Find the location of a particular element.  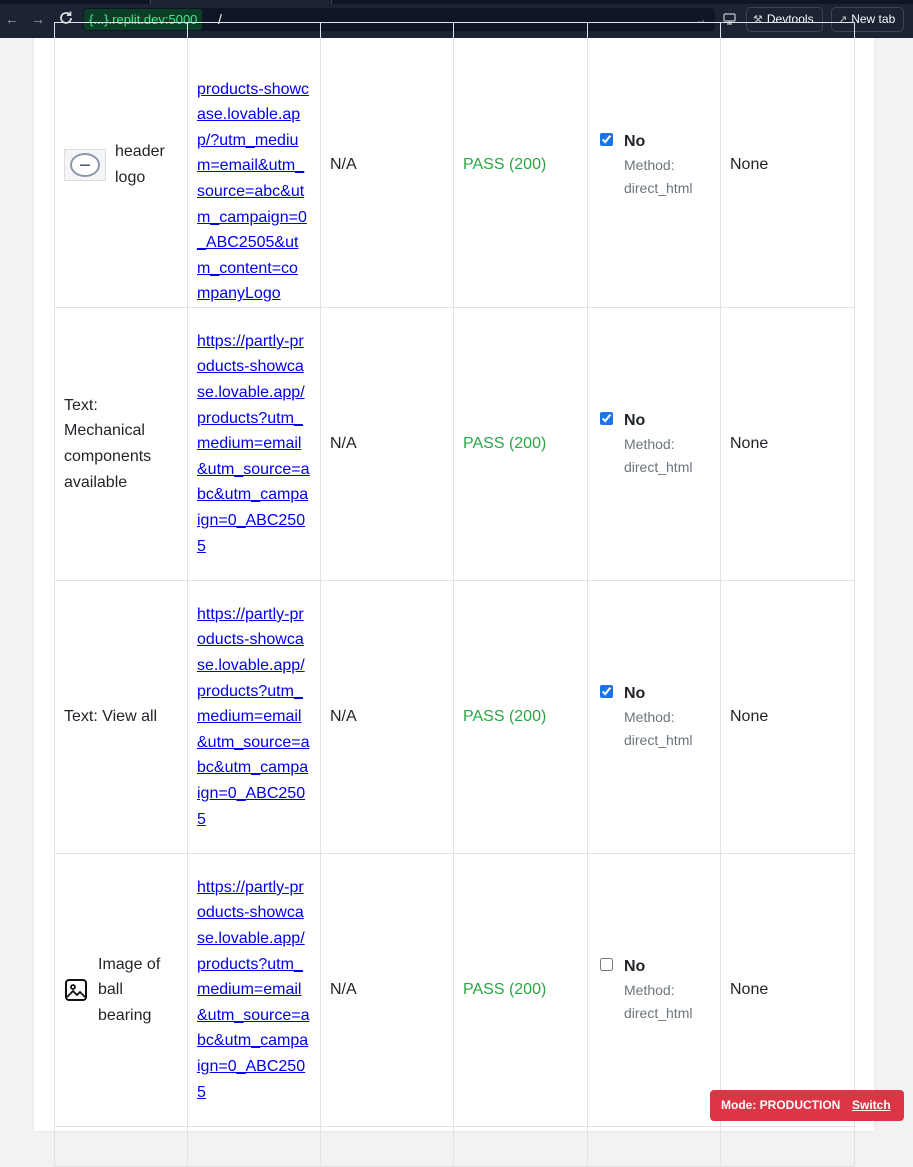

mode-label: Mode: PRODUCTION is located at coordinates (781, 1105).